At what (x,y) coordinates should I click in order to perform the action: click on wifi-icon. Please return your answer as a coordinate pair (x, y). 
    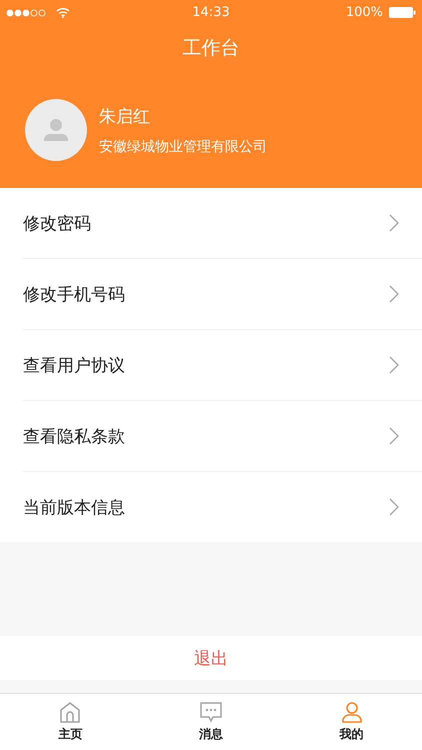
    Looking at the image, I should click on (63, 12).